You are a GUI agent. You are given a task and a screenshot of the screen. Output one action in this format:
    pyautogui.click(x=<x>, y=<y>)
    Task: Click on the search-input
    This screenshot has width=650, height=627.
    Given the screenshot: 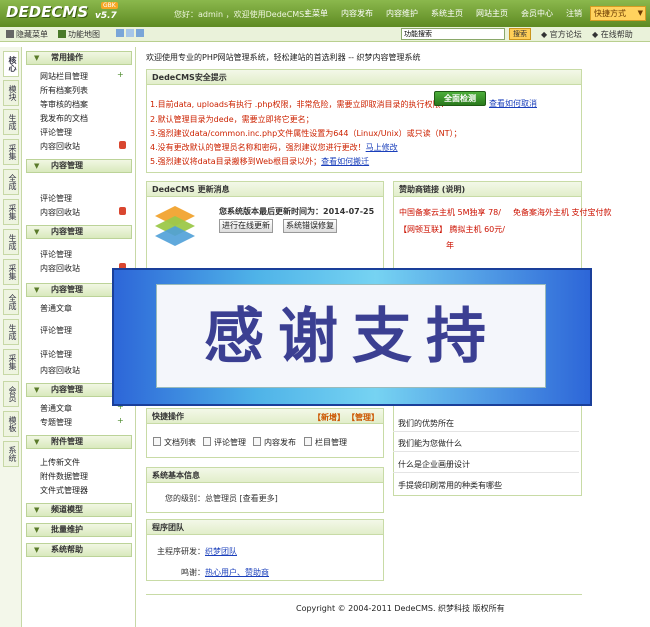 What is the action you would take?
    pyautogui.click(x=453, y=34)
    